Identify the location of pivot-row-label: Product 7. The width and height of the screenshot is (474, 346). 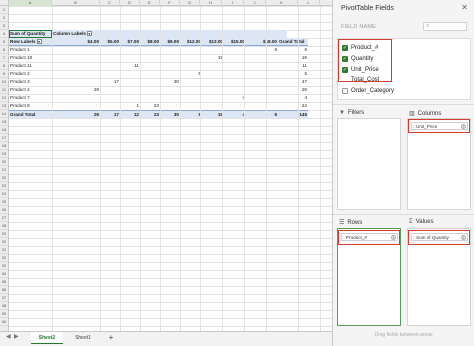
(30, 98).